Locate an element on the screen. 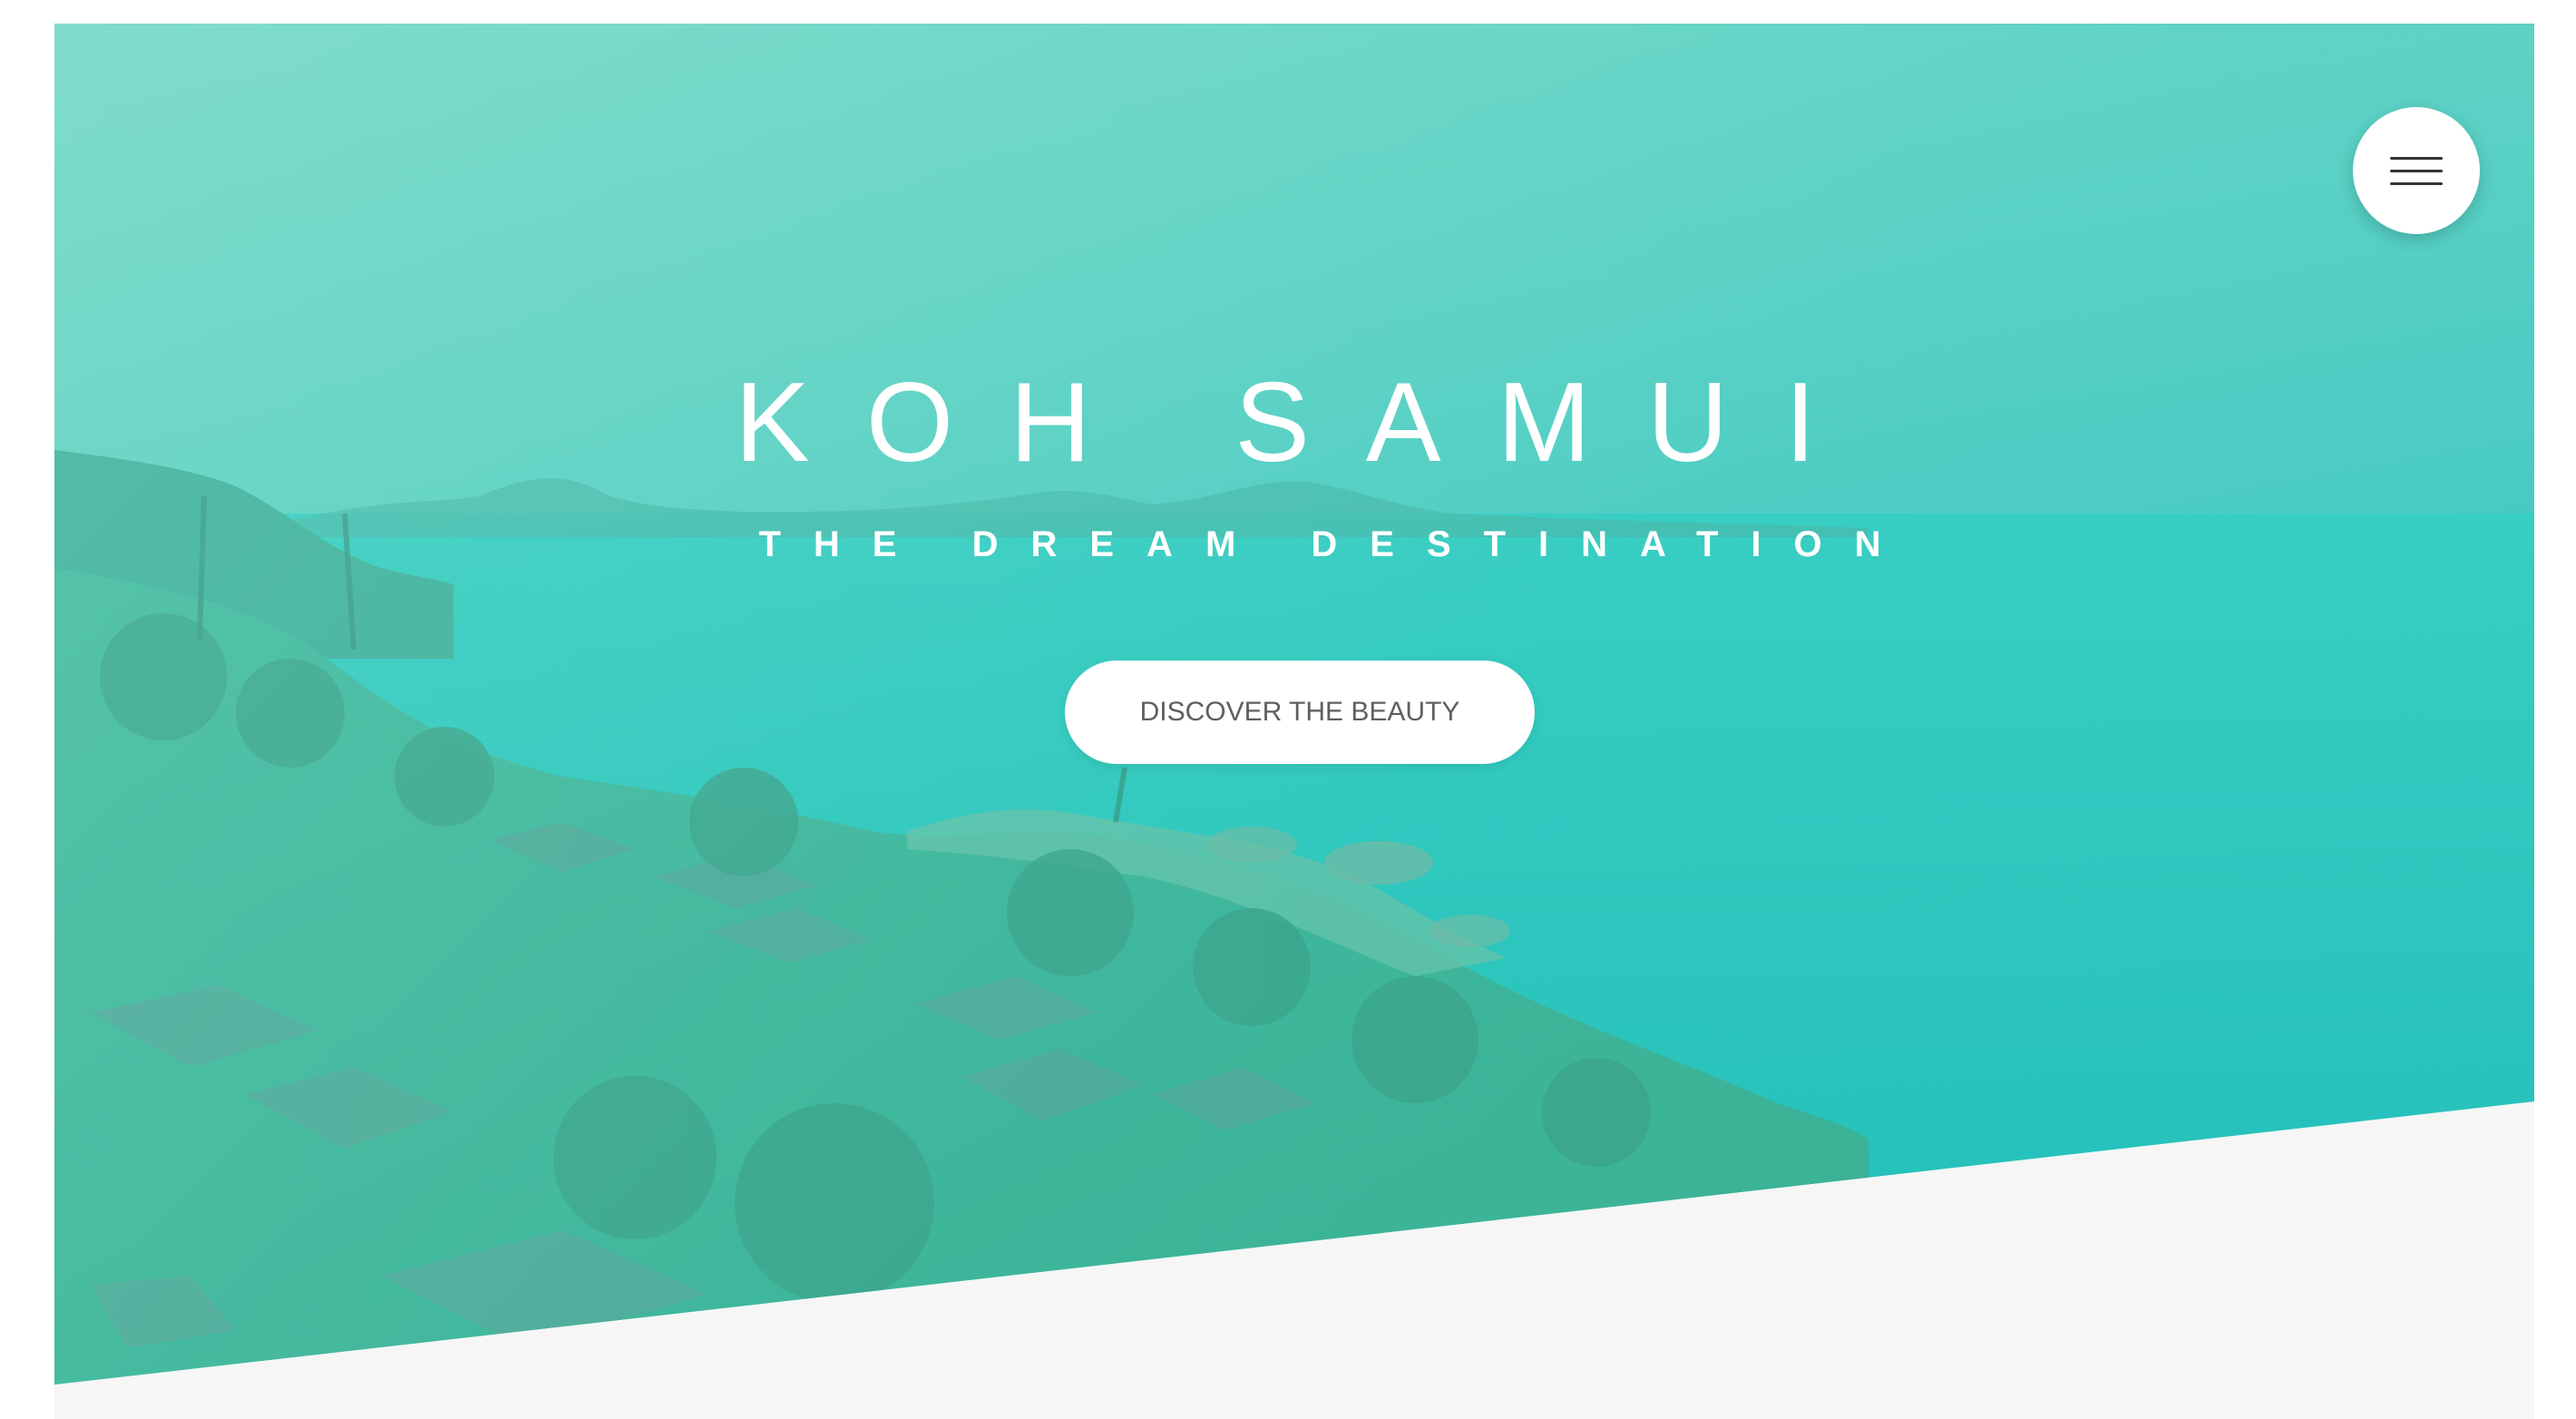 The height and width of the screenshot is (1419, 2576). hero-title: KOH SAMUI is located at coordinates (1303, 422).